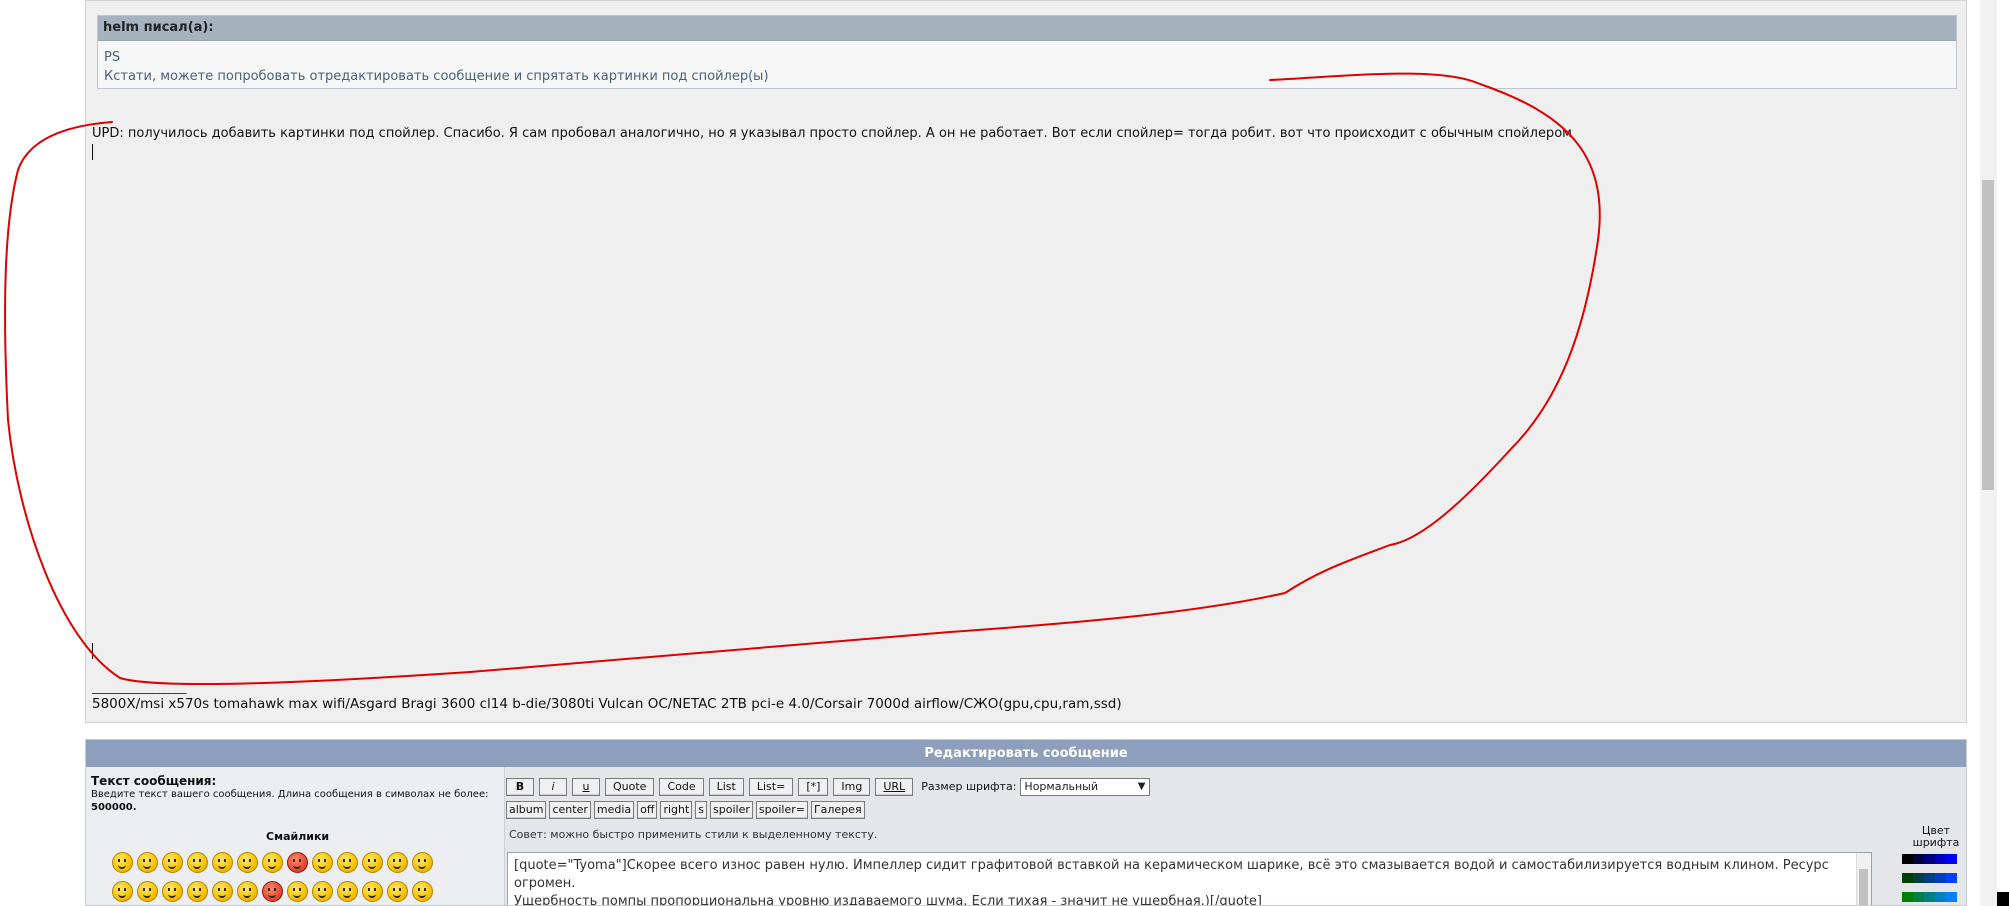  Describe the element at coordinates (1141, 786) in the screenshot. I see `chevron-down-icon: ▼` at that location.